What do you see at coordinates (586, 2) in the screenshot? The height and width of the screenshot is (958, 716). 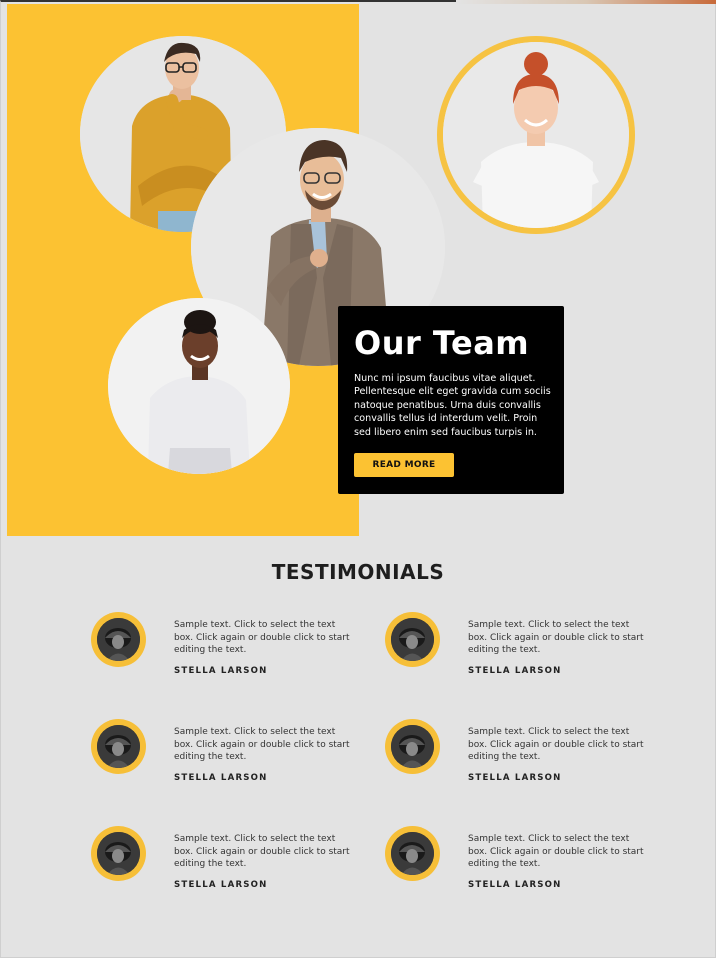 I see `top-accent-strip` at bounding box center [586, 2].